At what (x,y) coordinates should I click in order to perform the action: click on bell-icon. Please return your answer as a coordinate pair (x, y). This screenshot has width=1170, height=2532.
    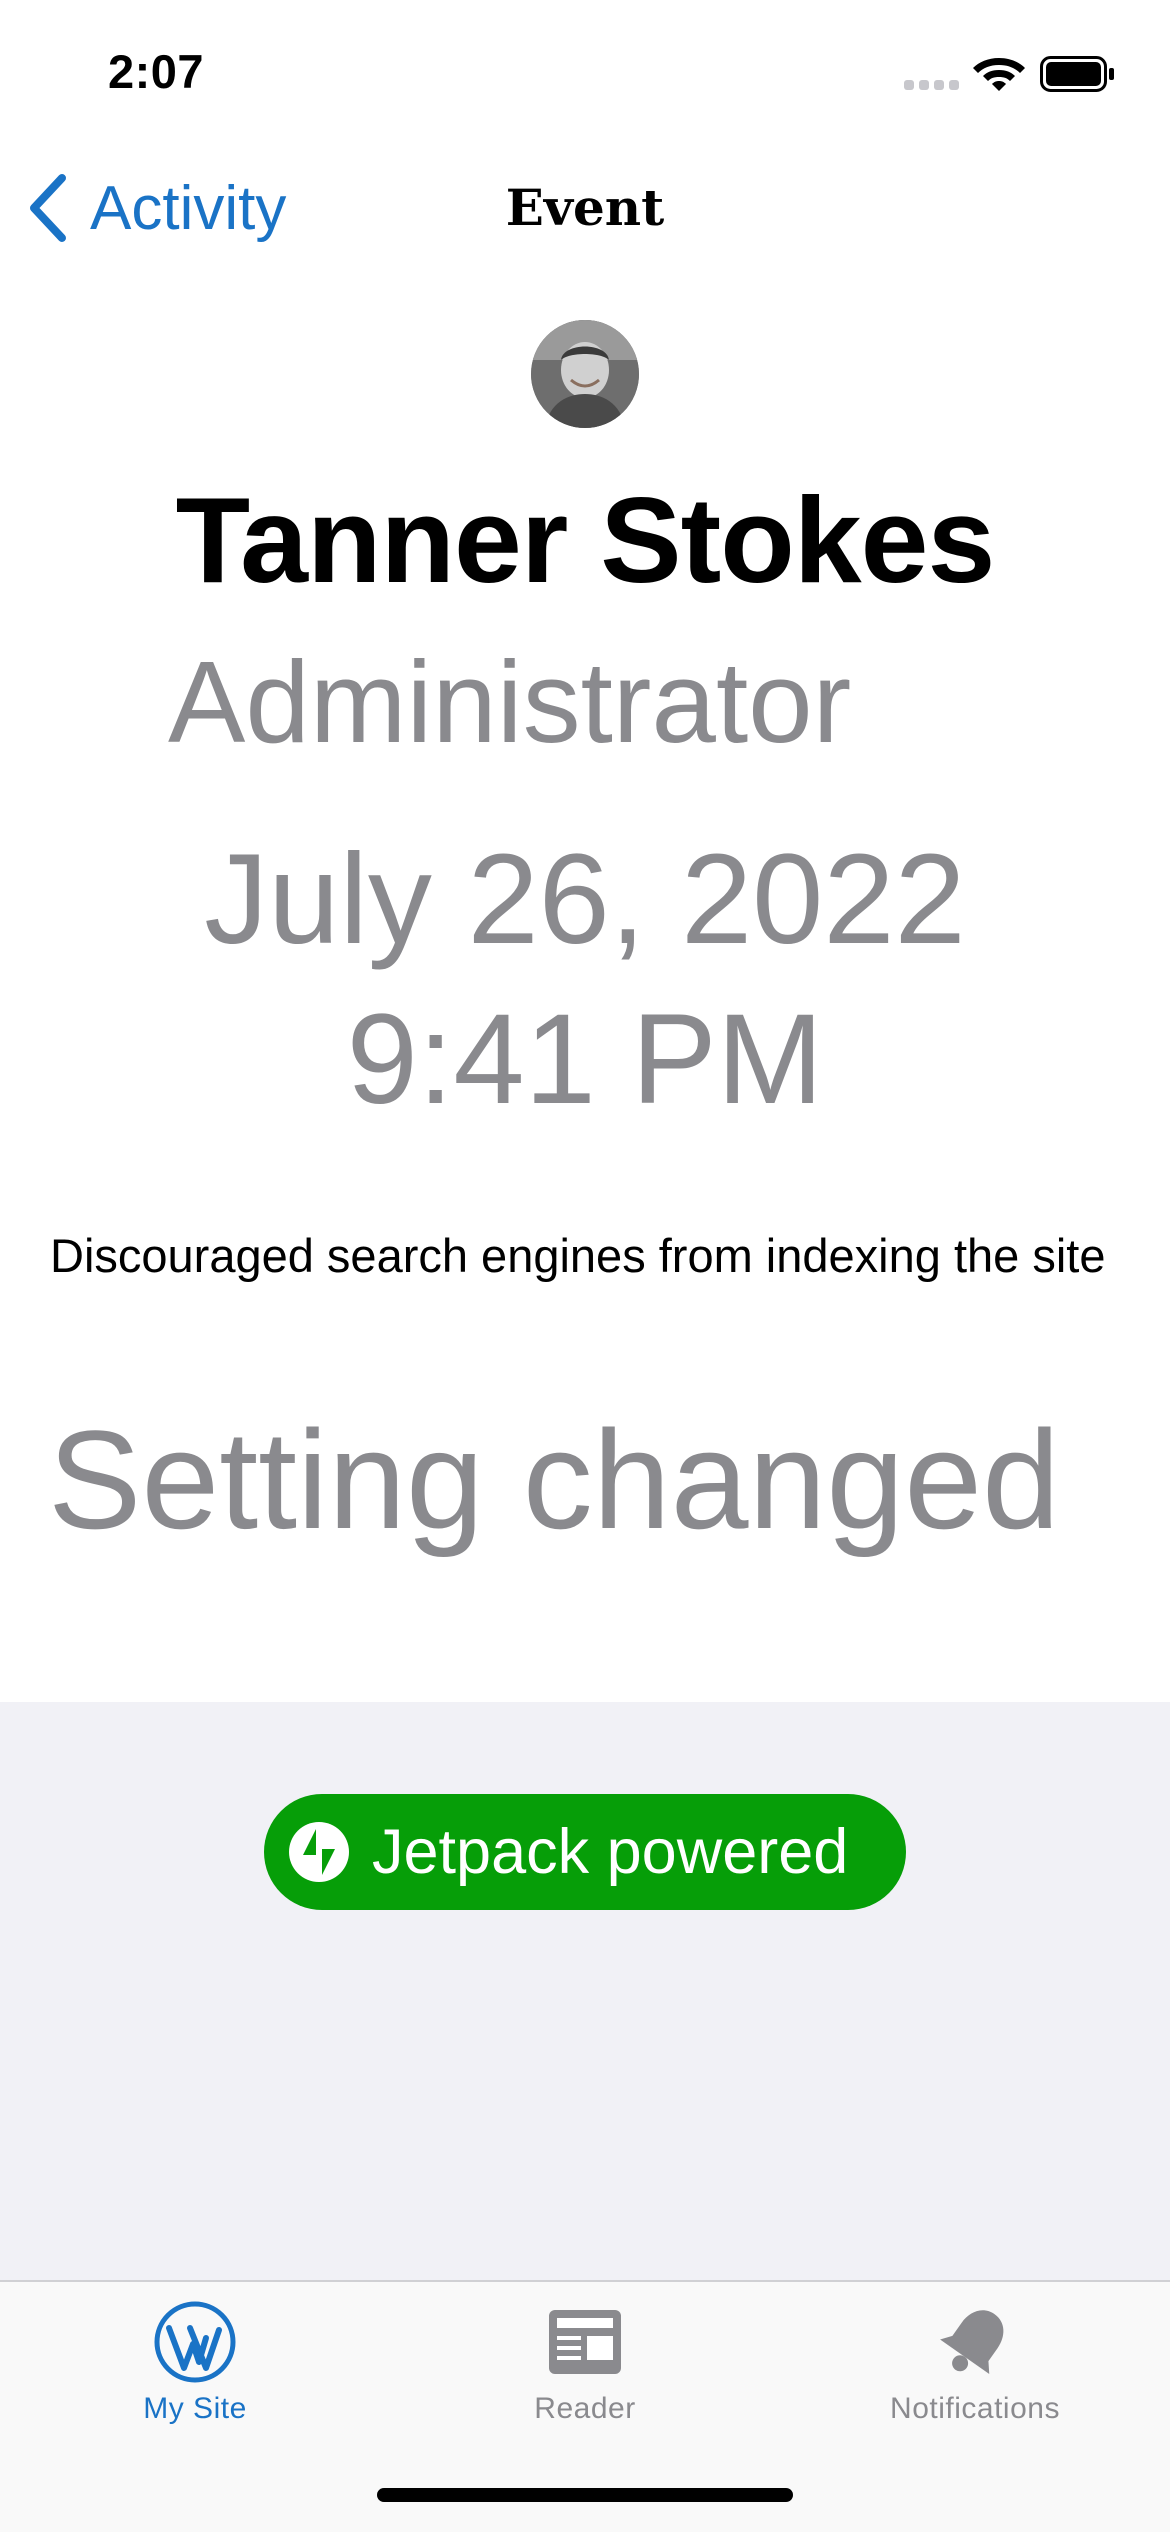
    Looking at the image, I should click on (972, 2342).